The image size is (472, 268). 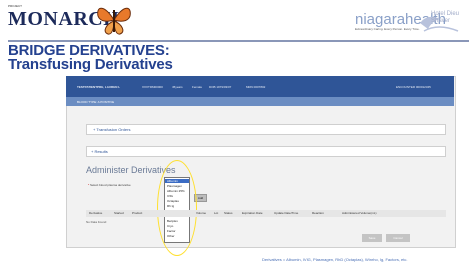 What do you see at coordinates (256, 87) in the screenshot?
I see `patient-field: MRN 0007802` at bounding box center [256, 87].